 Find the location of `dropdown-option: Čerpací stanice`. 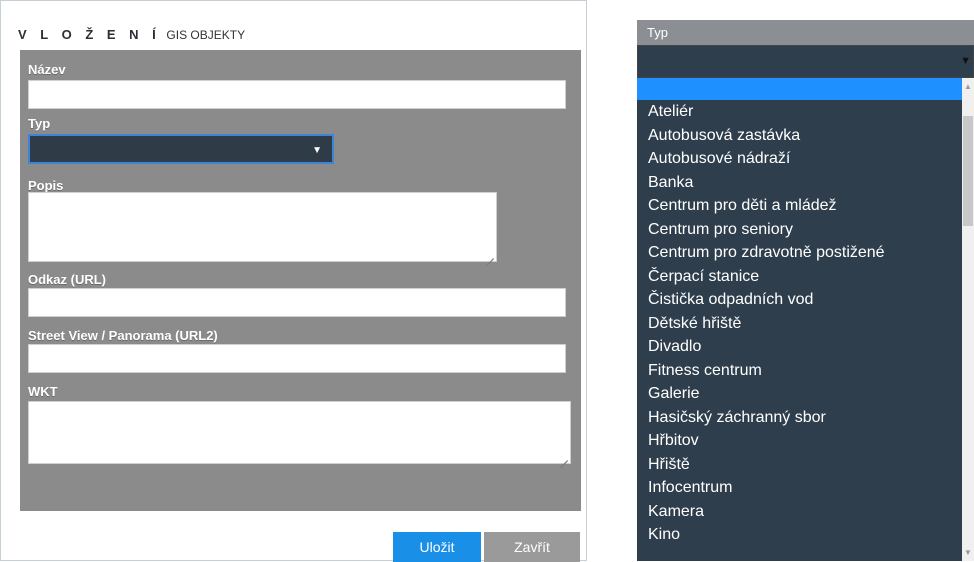

dropdown-option: Čerpací stanice is located at coordinates (799, 277).